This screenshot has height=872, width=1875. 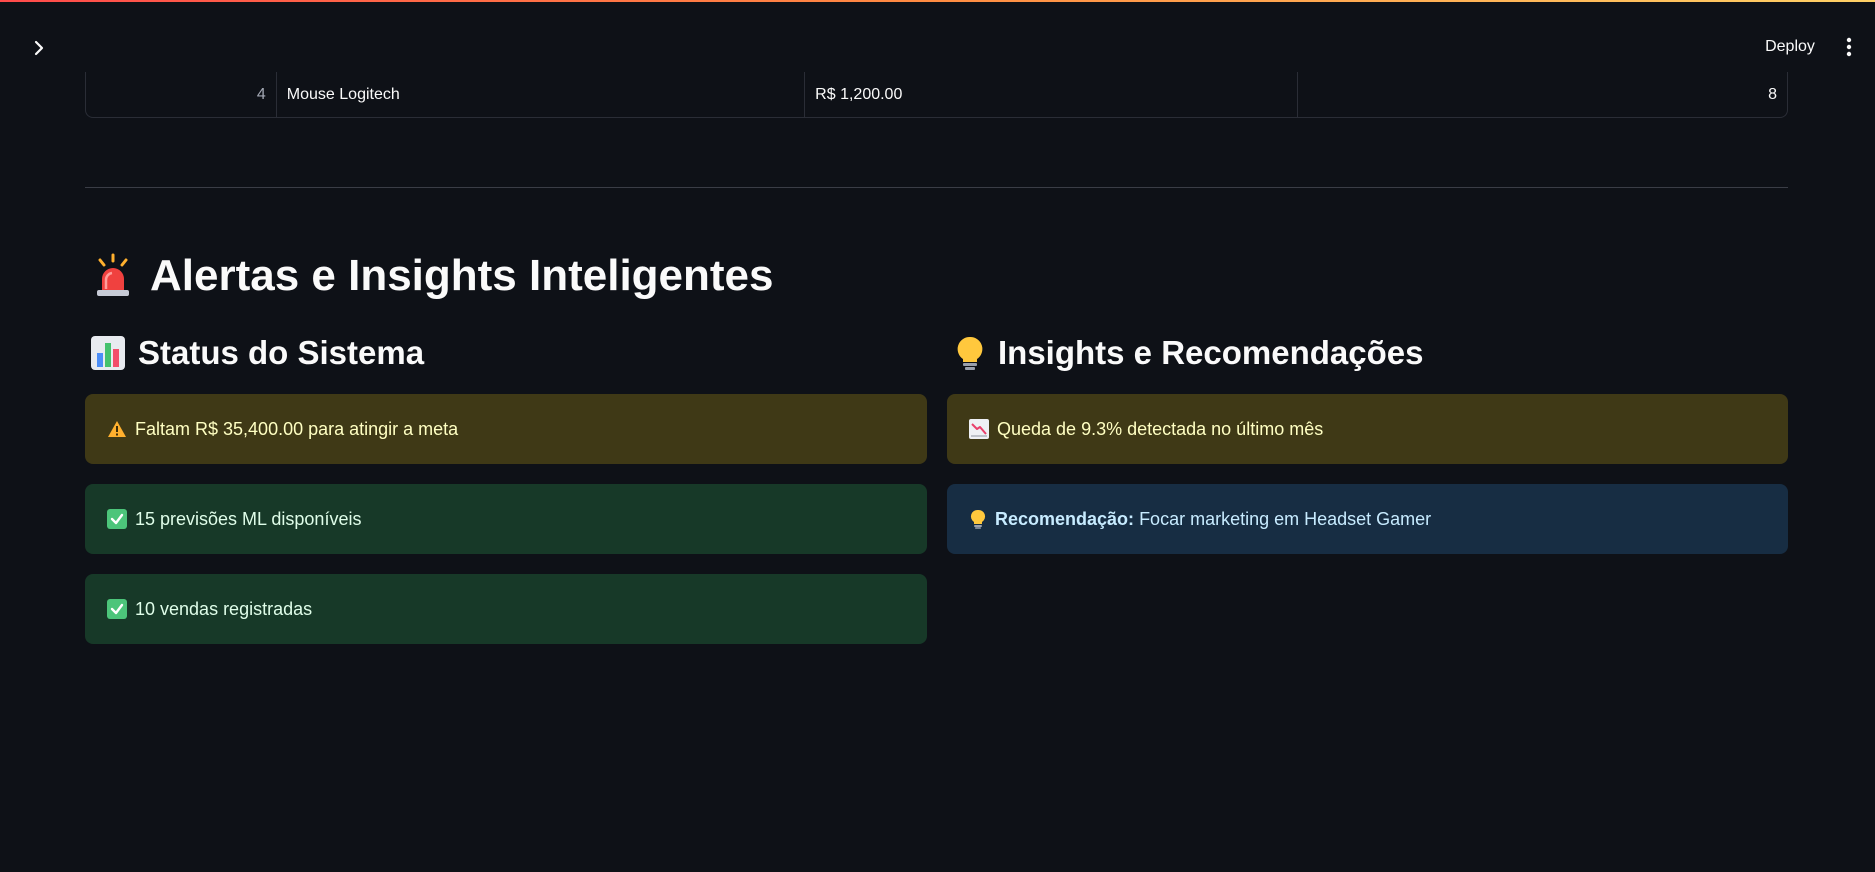 What do you see at coordinates (113, 276) in the screenshot?
I see `siren-icon` at bounding box center [113, 276].